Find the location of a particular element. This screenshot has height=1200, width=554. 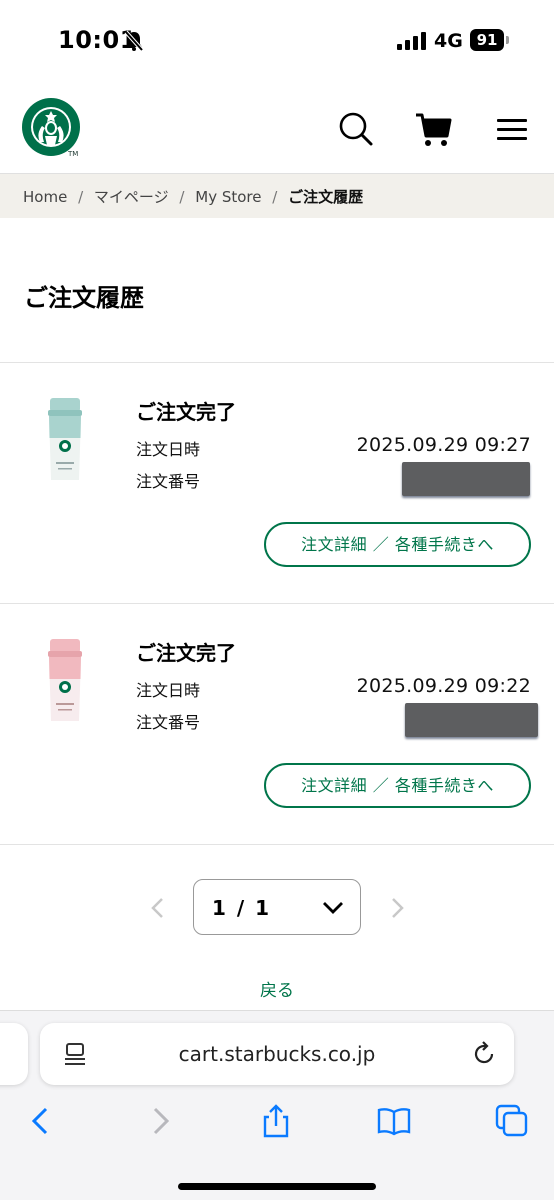

page-select: 1 / 1 is located at coordinates (277, 907).